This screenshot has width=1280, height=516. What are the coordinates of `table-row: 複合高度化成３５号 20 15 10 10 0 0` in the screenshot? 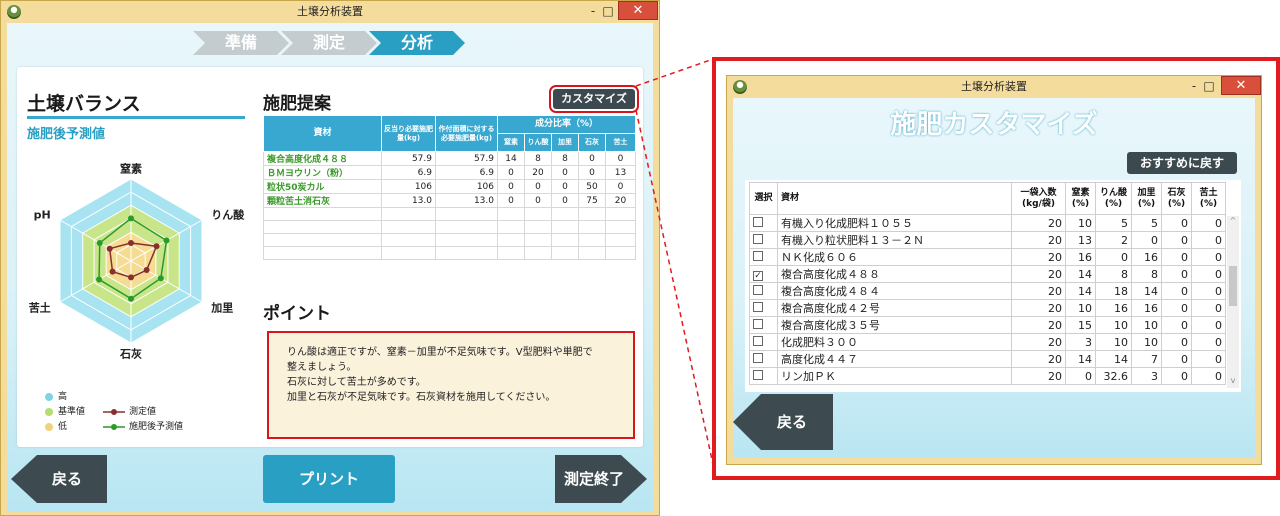 It's located at (987, 325).